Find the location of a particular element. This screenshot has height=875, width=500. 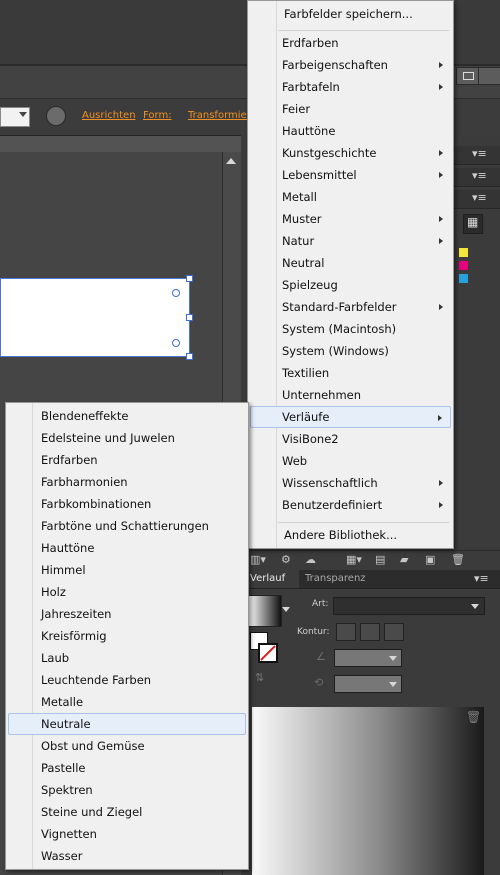

submenu-item-laub: Laub is located at coordinates (127, 658).